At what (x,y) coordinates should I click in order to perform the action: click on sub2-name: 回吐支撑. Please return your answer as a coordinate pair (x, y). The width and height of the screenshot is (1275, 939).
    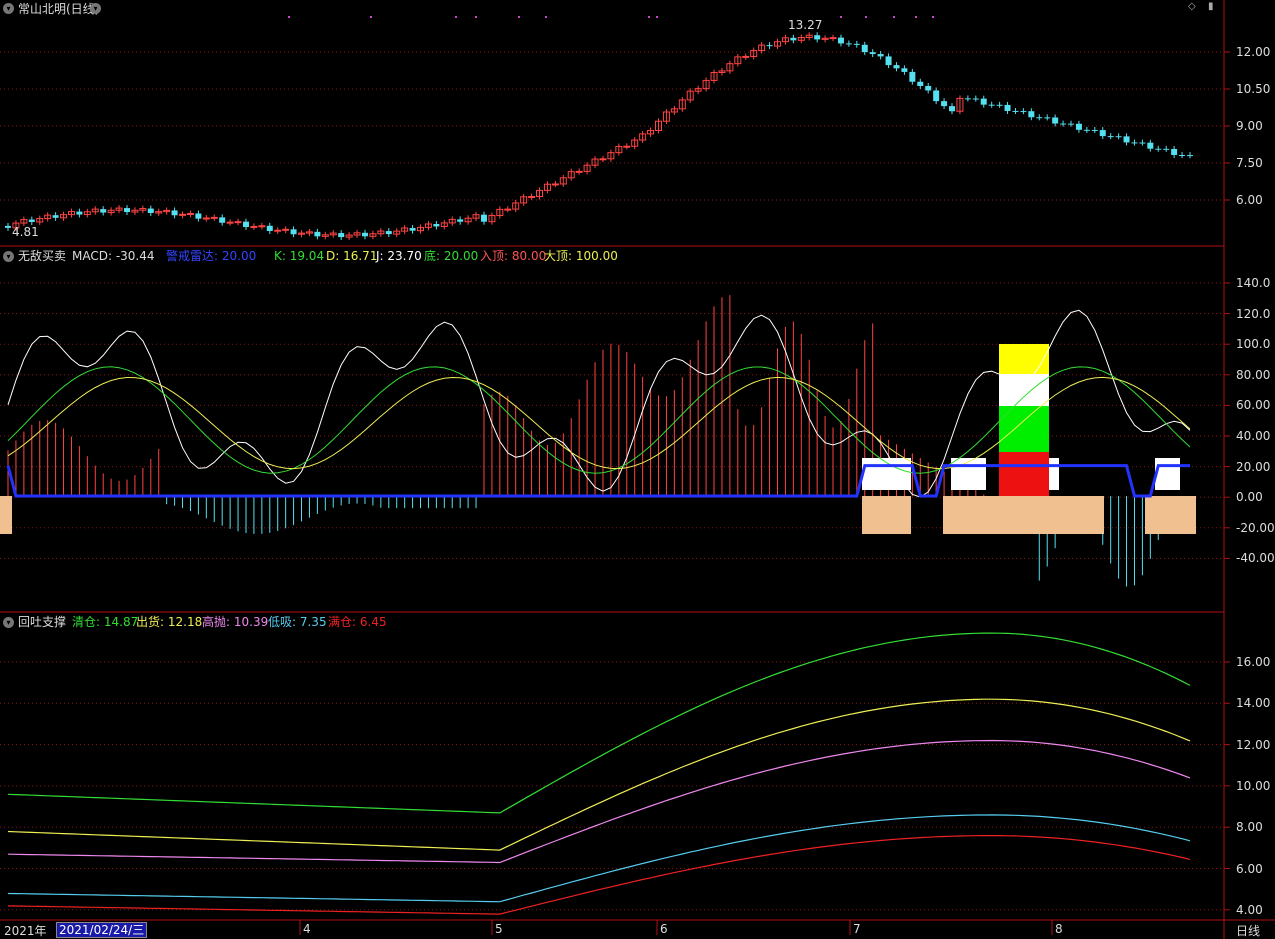
    Looking at the image, I should click on (42, 622).